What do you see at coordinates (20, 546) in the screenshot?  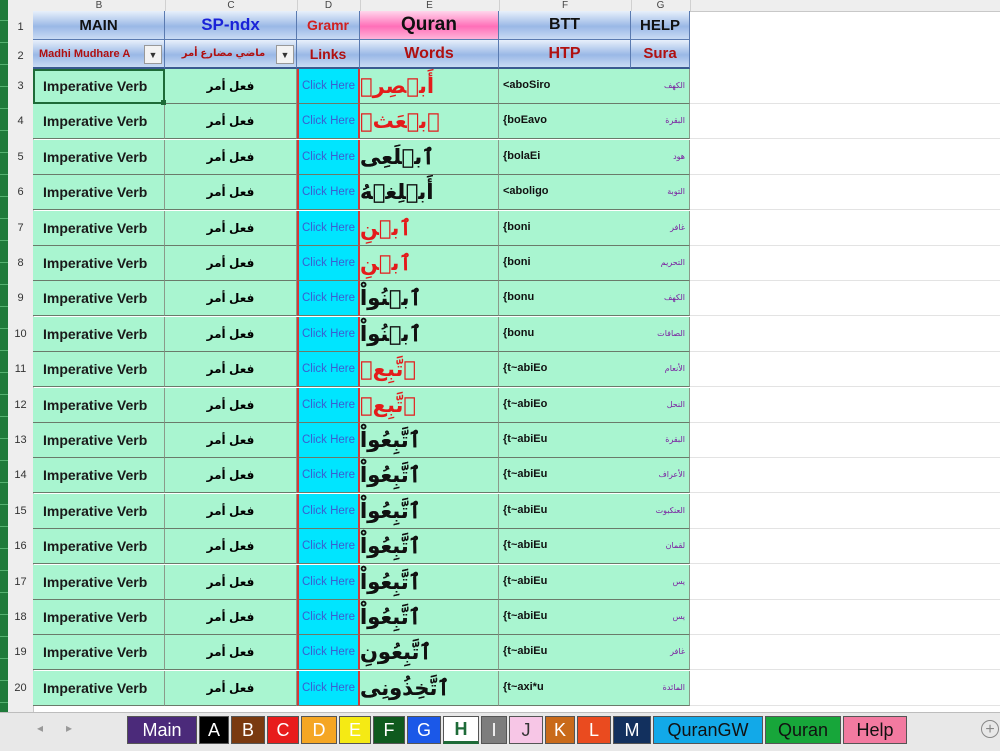 I see `row-number: 16` at bounding box center [20, 546].